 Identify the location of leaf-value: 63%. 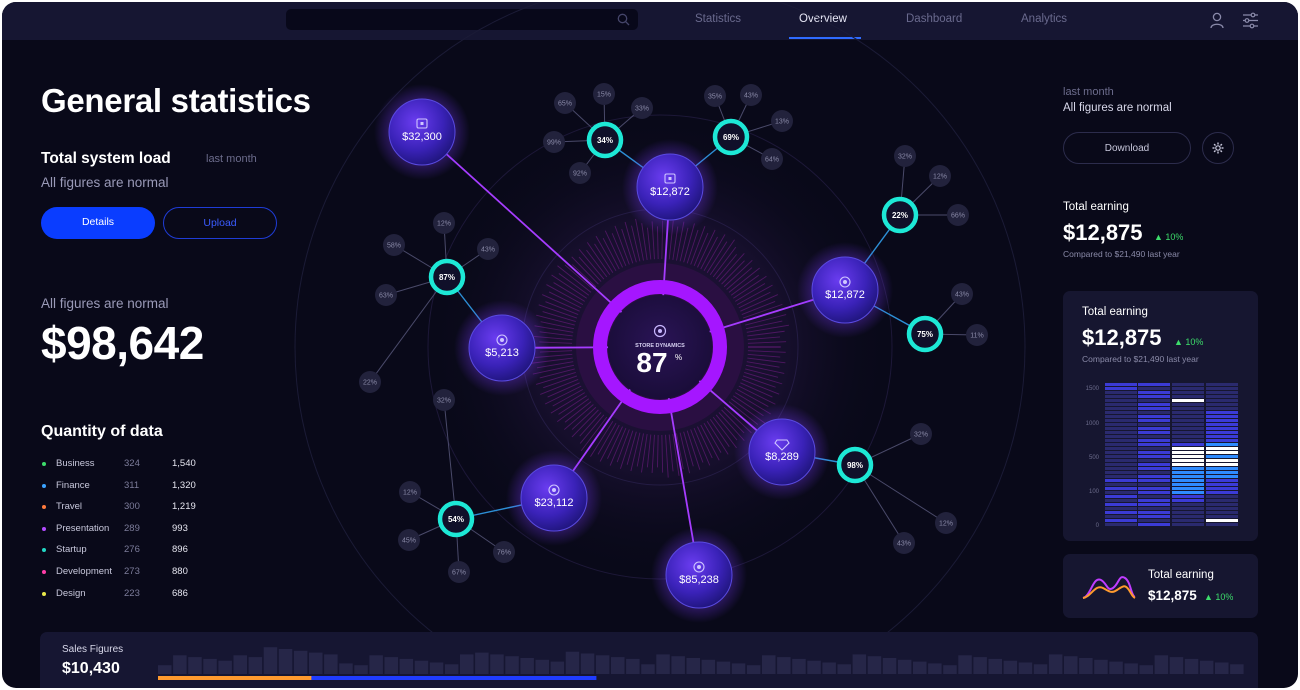
(386, 296).